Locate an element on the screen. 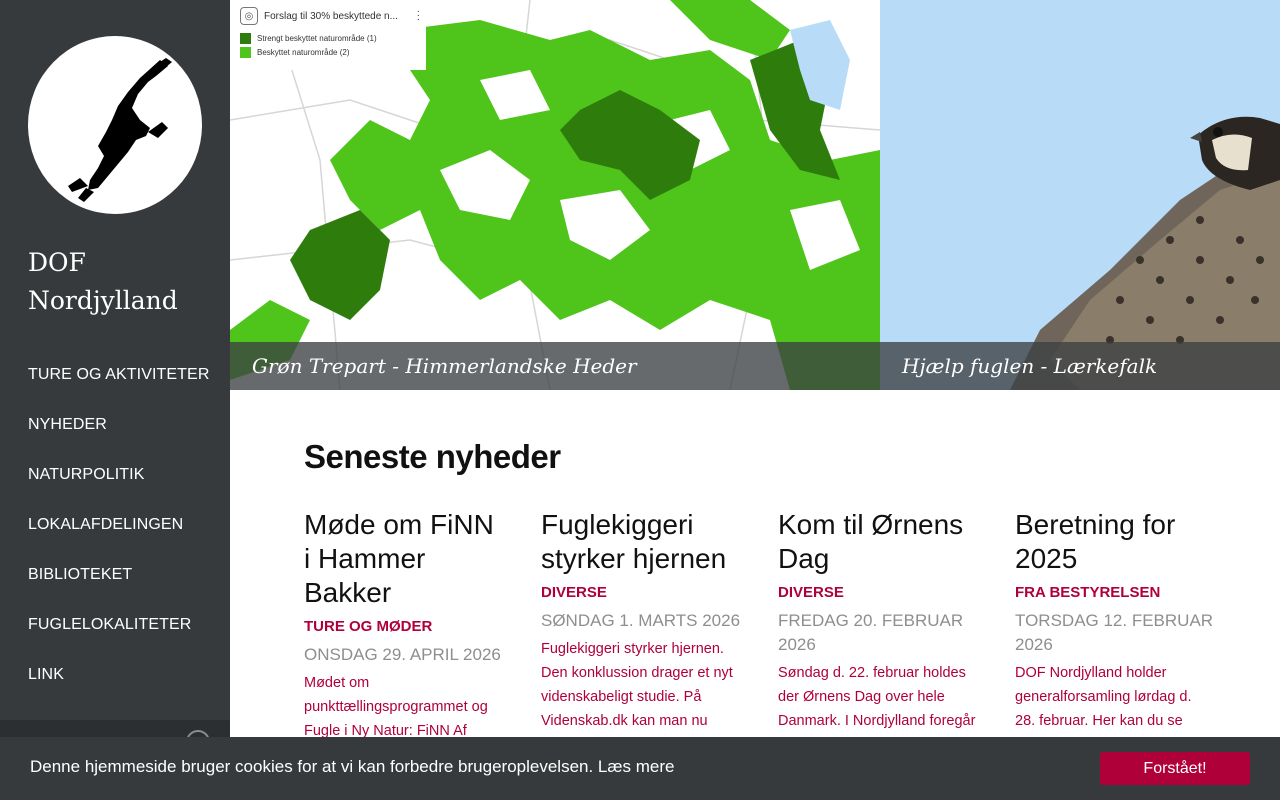  news-date: SØNDAG 1. MARTS 2026 is located at coordinates (641, 620).